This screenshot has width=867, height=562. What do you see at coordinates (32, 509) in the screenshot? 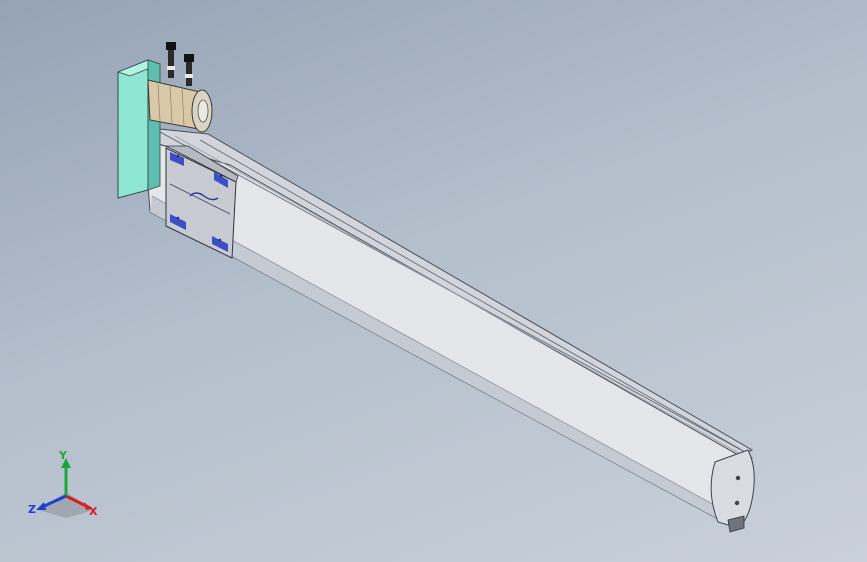
I see `axis-z-label: Z` at bounding box center [32, 509].